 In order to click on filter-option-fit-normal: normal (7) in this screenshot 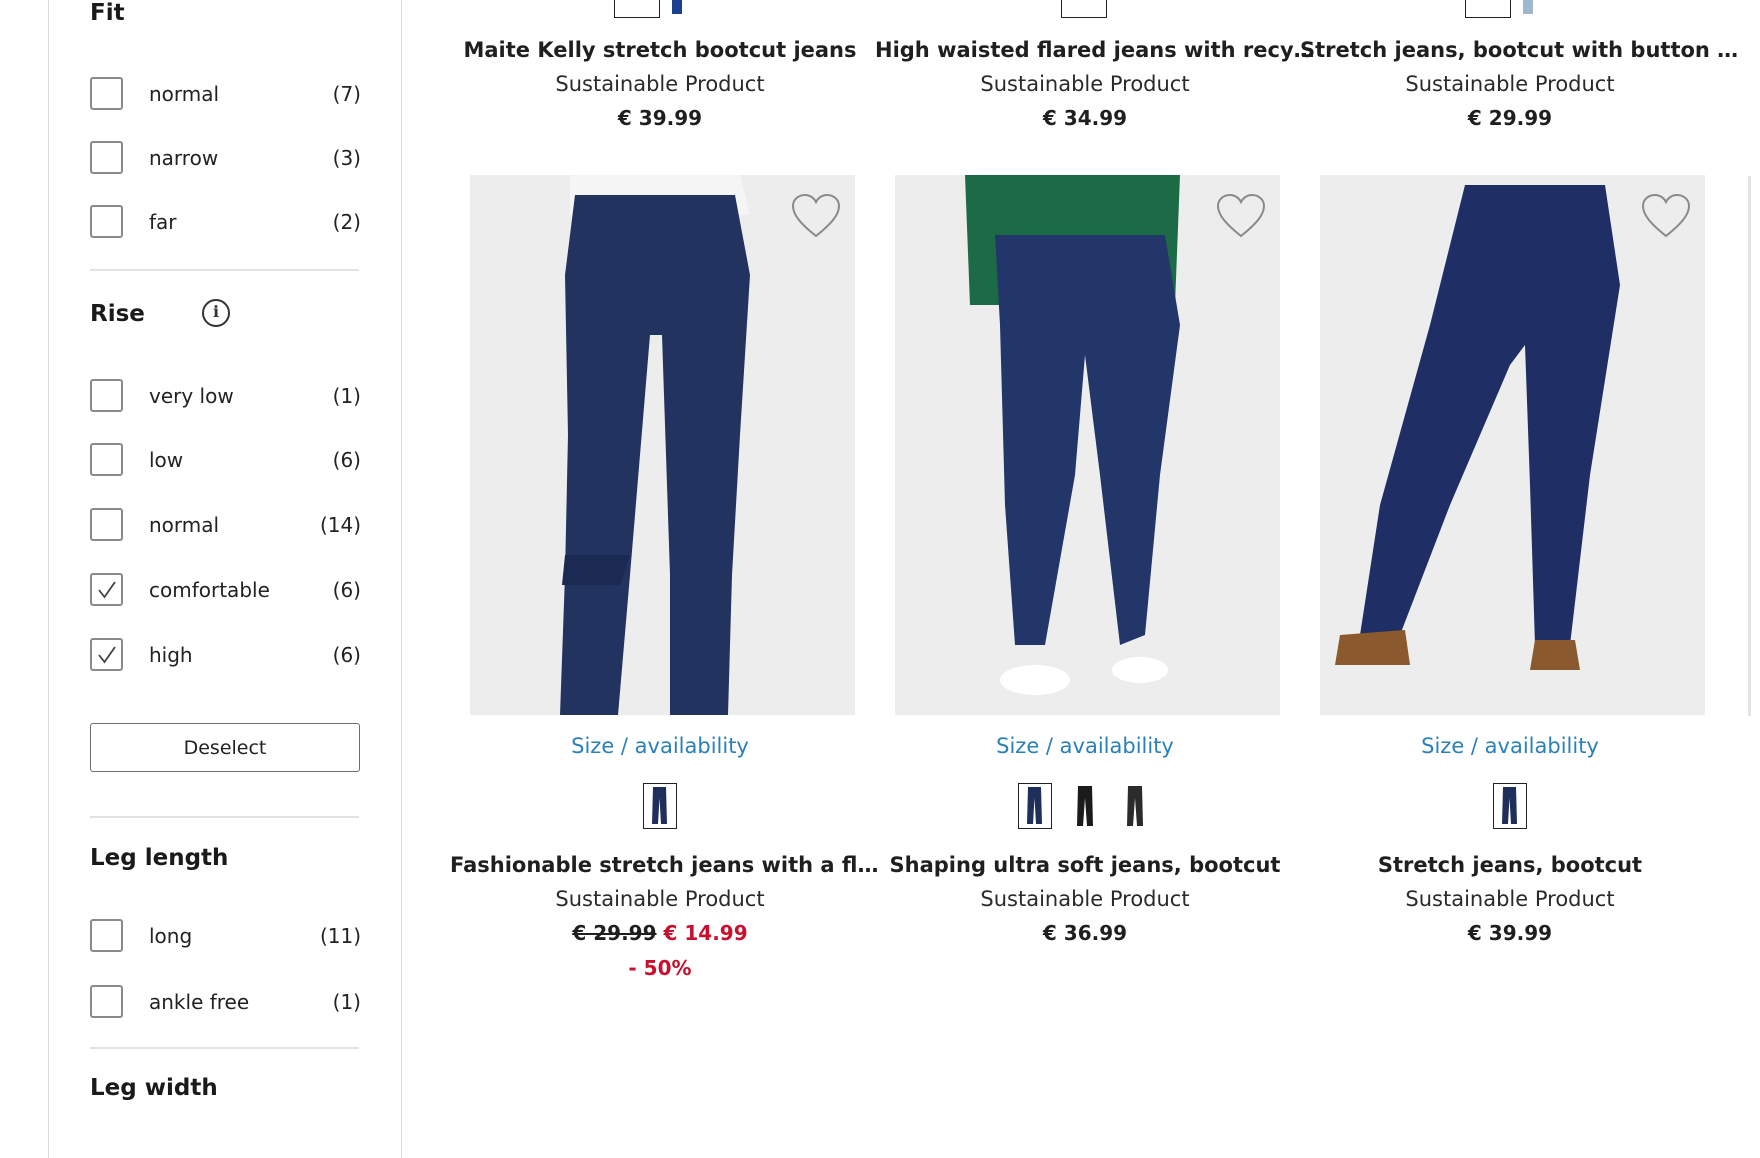, I will do `click(225, 94)`.